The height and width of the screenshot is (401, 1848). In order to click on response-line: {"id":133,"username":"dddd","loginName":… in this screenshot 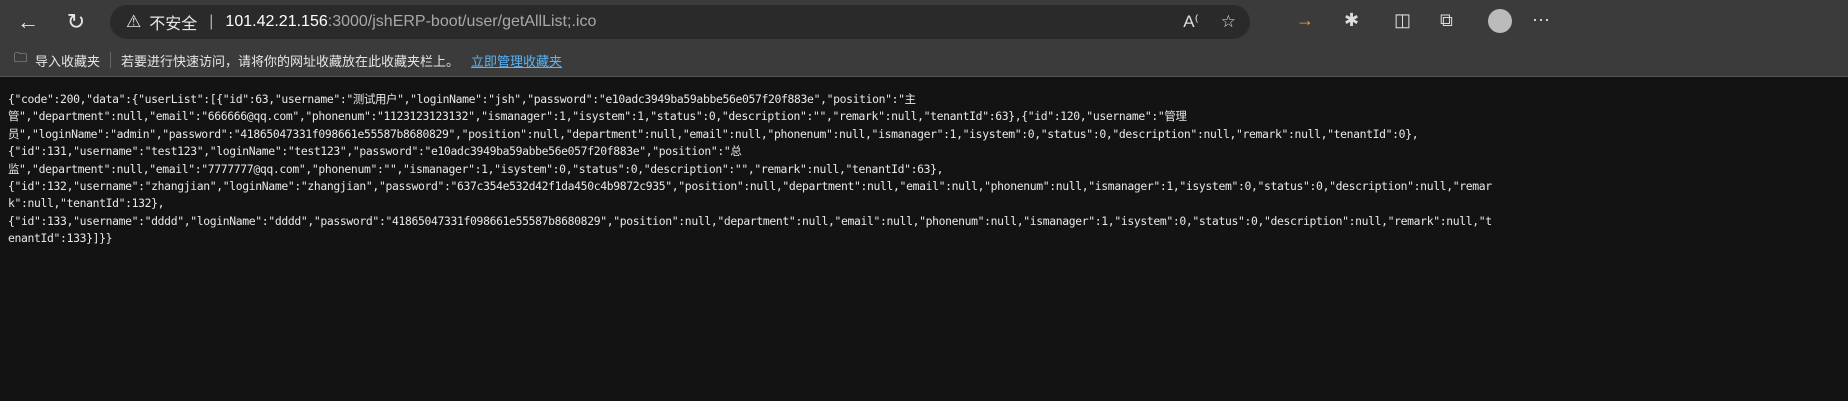, I will do `click(750, 220)`.